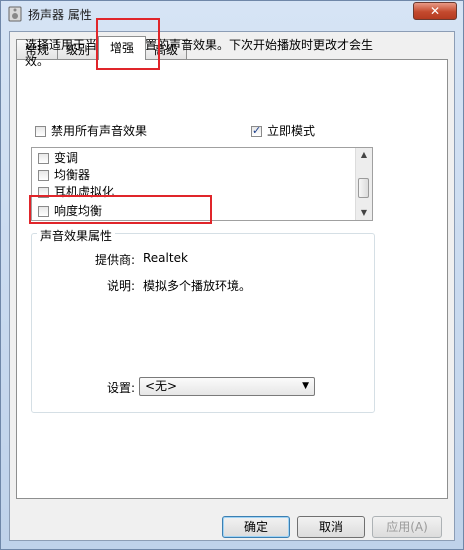 Image resolution: width=464 pixels, height=550 pixels. I want to click on enhancement-description: 选择适用于当前聆听配置的声音效果。下次开始播放时更改才会生效。, so click(199, 53).